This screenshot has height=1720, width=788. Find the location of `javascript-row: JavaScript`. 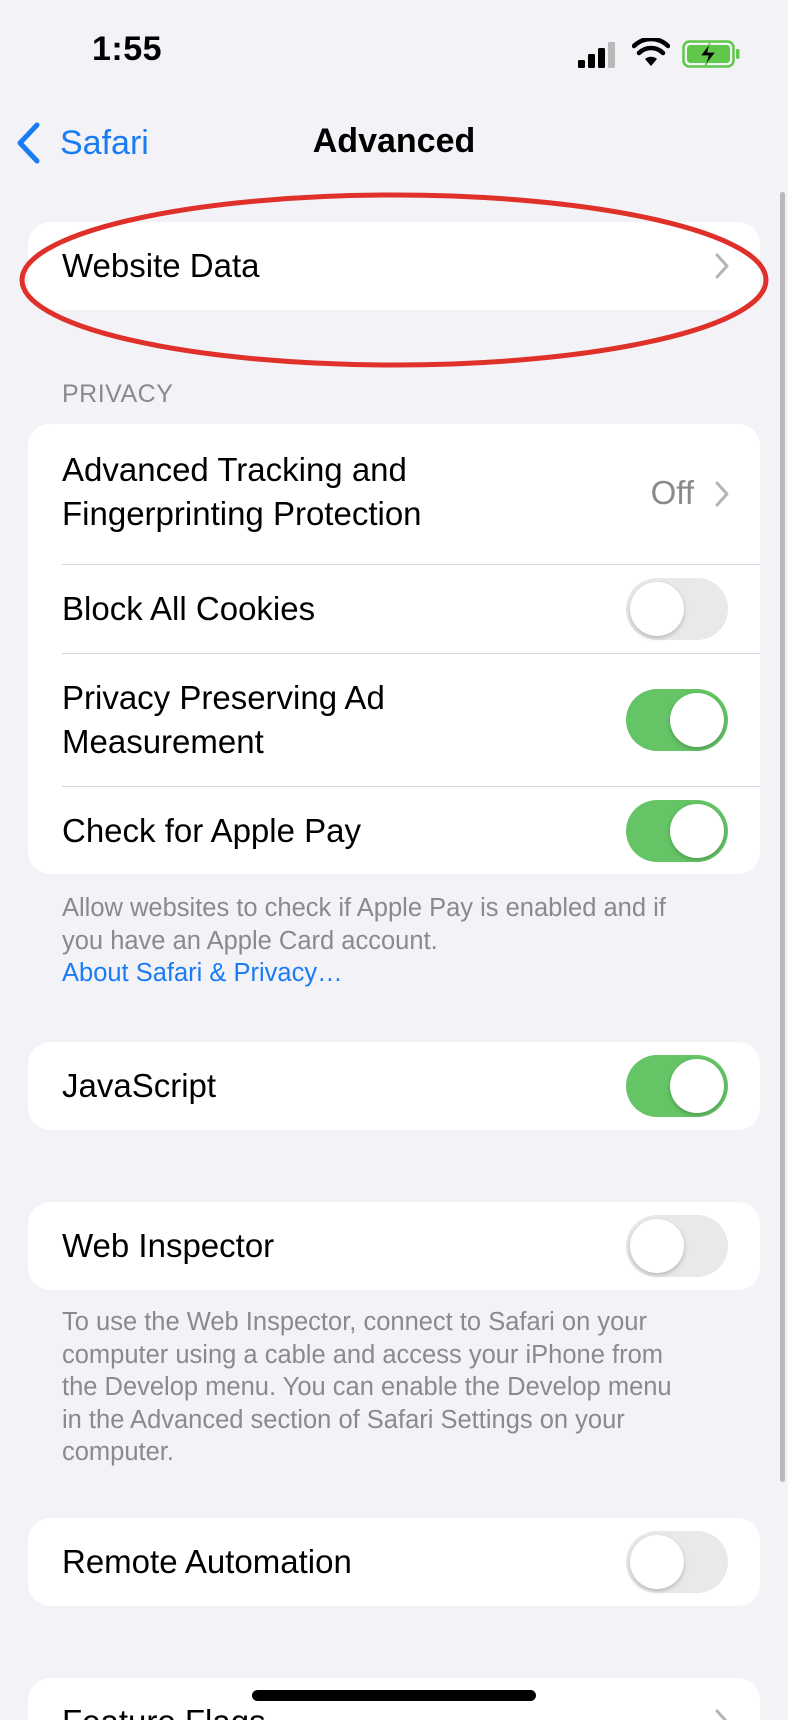

javascript-row: JavaScript is located at coordinates (394, 1086).